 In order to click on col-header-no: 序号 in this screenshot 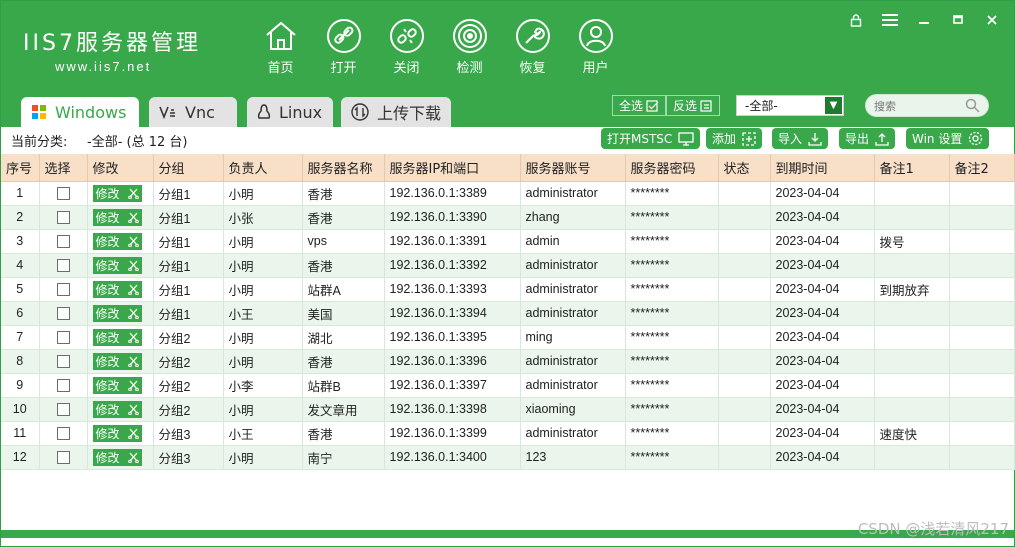, I will do `click(20, 168)`.